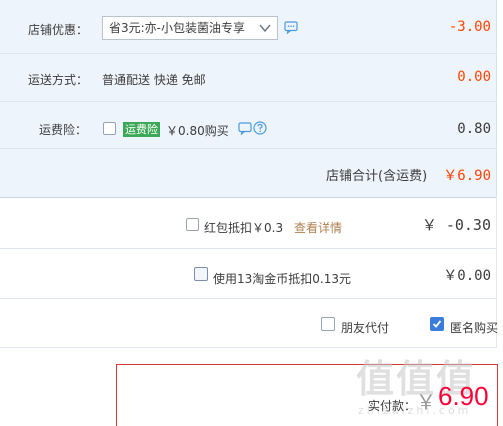 The height and width of the screenshot is (426, 503). Describe the element at coordinates (177, 28) in the screenshot. I see `store-discount-selected: 省3元:亦-小包装菌油专享` at that location.